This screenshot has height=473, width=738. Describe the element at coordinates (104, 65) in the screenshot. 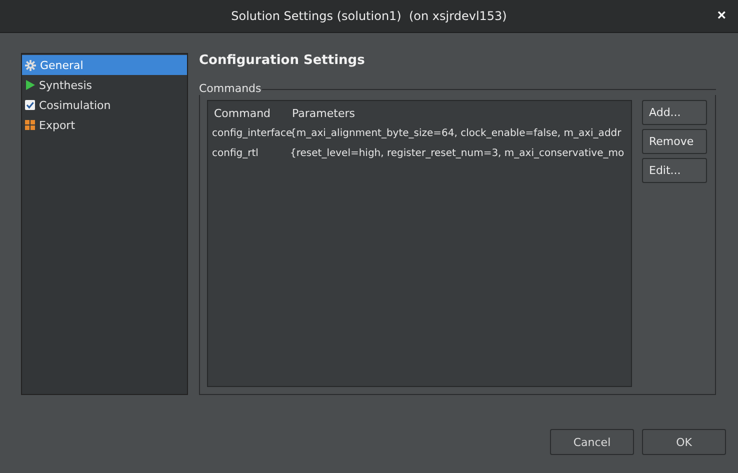

I see `sidebar-item: General` at that location.